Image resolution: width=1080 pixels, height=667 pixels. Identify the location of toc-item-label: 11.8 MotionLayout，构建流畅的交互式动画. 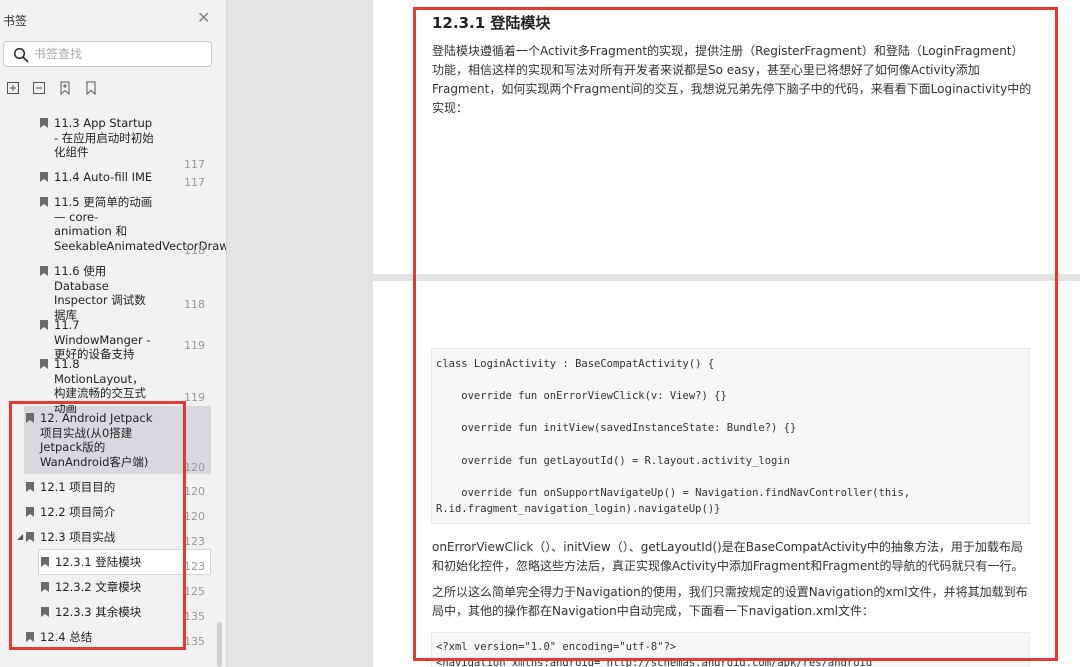
(100, 386).